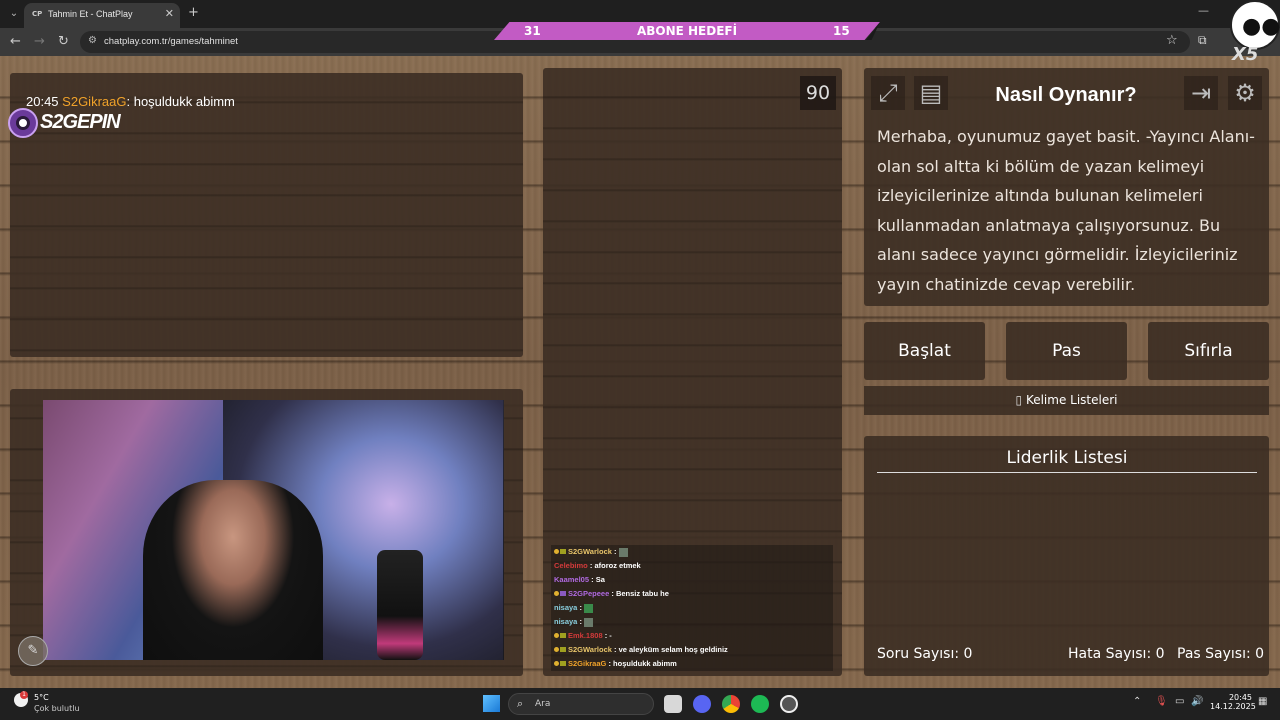 This screenshot has width=1280, height=720. What do you see at coordinates (1245, 93) in the screenshot?
I see `settings-gear-icon: ⚙` at bounding box center [1245, 93].